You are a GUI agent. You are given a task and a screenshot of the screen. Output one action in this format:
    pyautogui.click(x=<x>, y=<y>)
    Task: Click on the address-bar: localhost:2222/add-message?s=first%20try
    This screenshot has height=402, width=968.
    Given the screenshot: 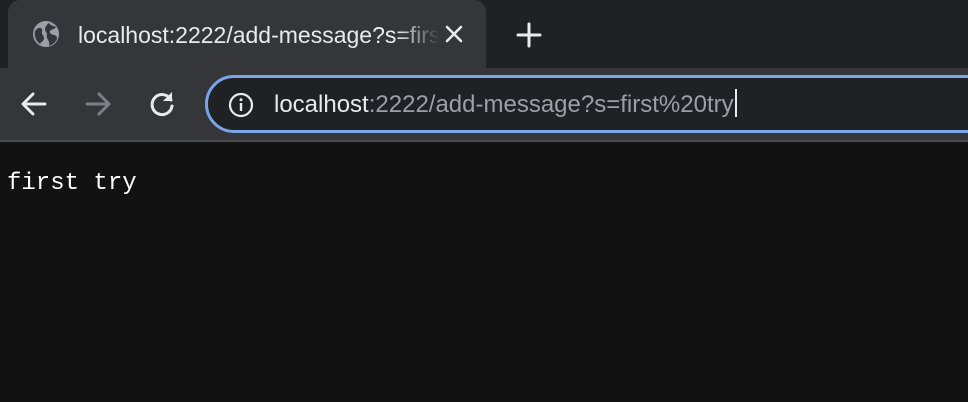 What is the action you would take?
    pyautogui.click(x=586, y=104)
    